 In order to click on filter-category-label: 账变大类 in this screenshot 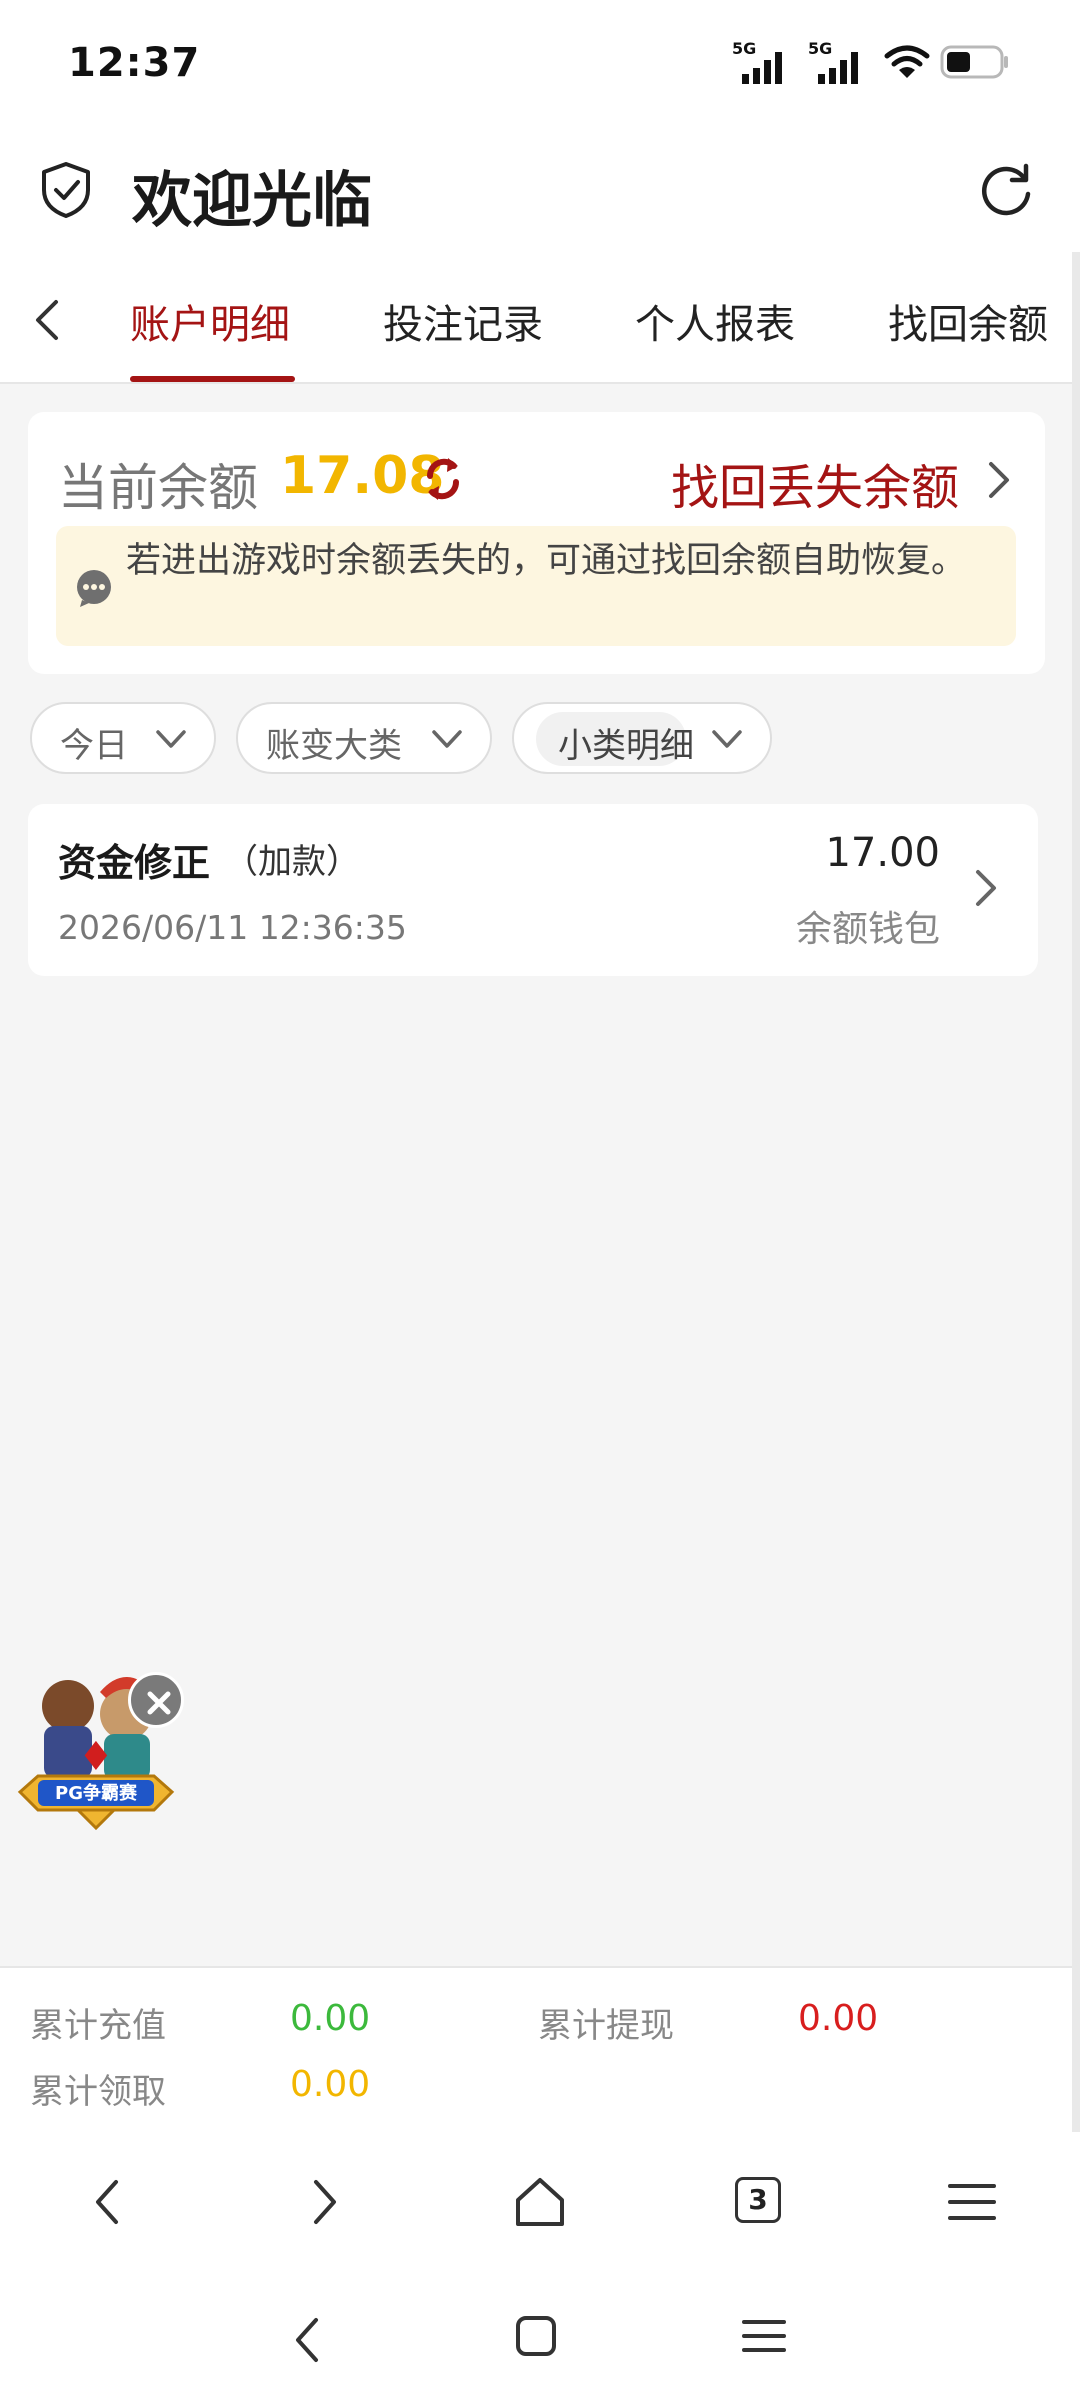, I will do `click(334, 746)`.